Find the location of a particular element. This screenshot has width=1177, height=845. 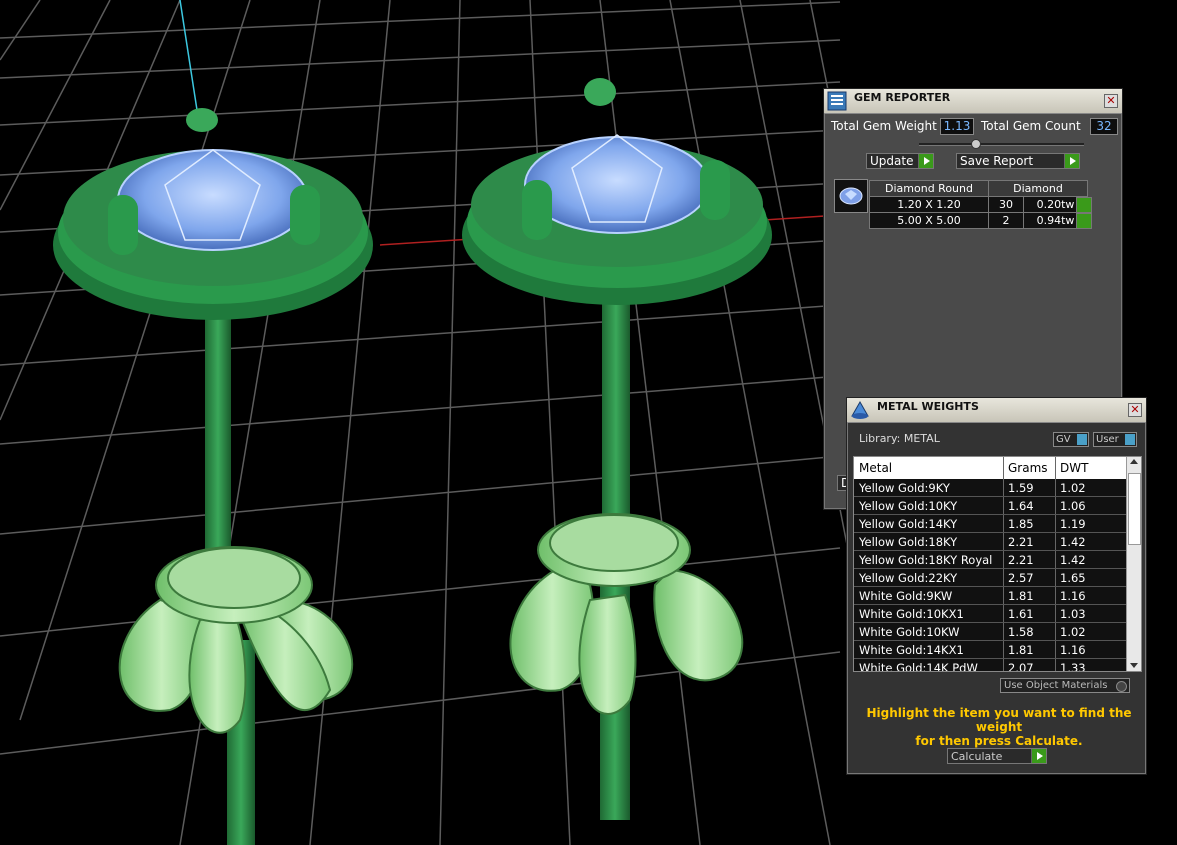

metal-row-metal: White Gold:14KX1 is located at coordinates (929, 649).